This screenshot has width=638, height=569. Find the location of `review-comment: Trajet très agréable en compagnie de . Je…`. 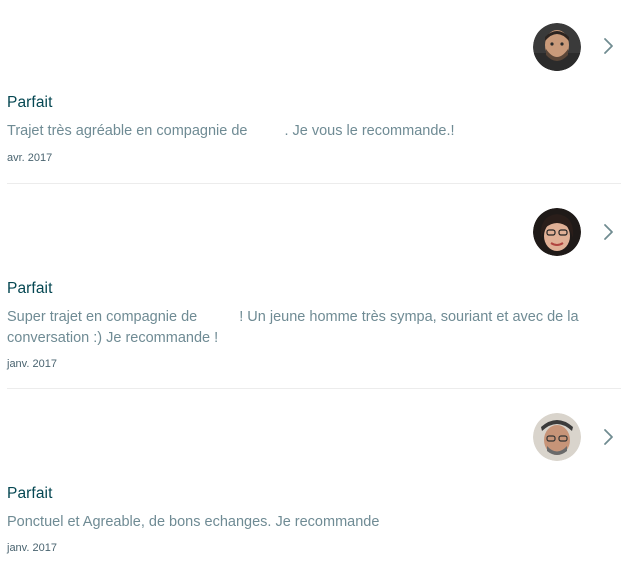

review-comment: Trajet très agréable en compagnie de . Je… is located at coordinates (315, 131).